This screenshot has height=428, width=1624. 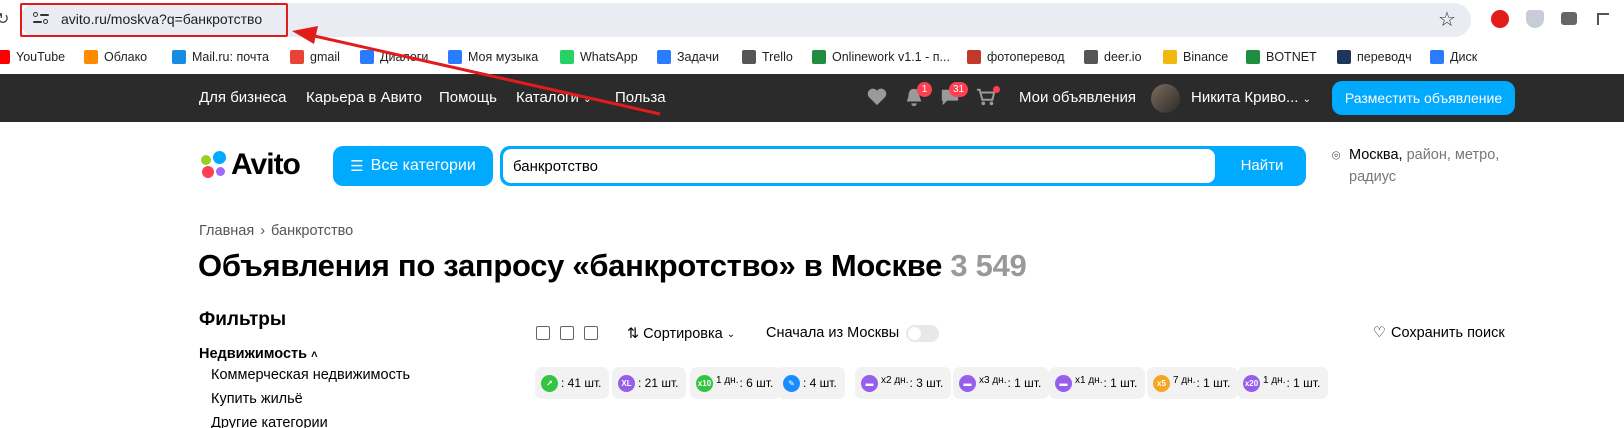 What do you see at coordinates (974, 57) in the screenshot?
I see `photo-translate-icon` at bounding box center [974, 57].